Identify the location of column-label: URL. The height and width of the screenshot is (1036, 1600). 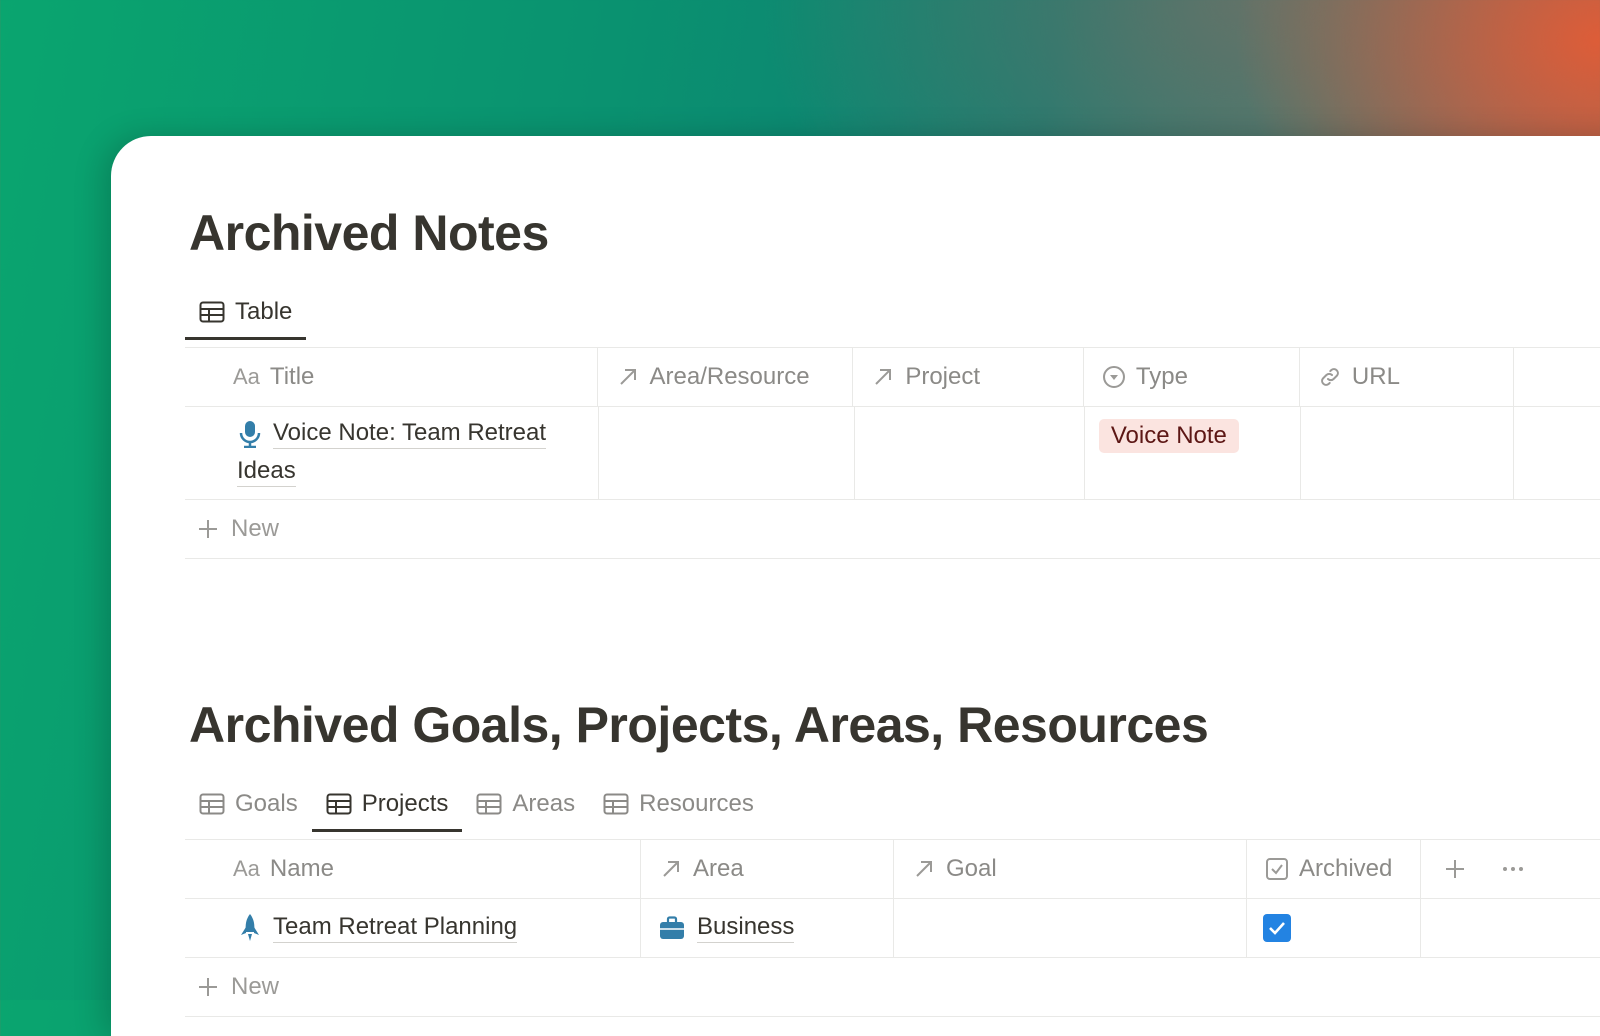
(1375, 376).